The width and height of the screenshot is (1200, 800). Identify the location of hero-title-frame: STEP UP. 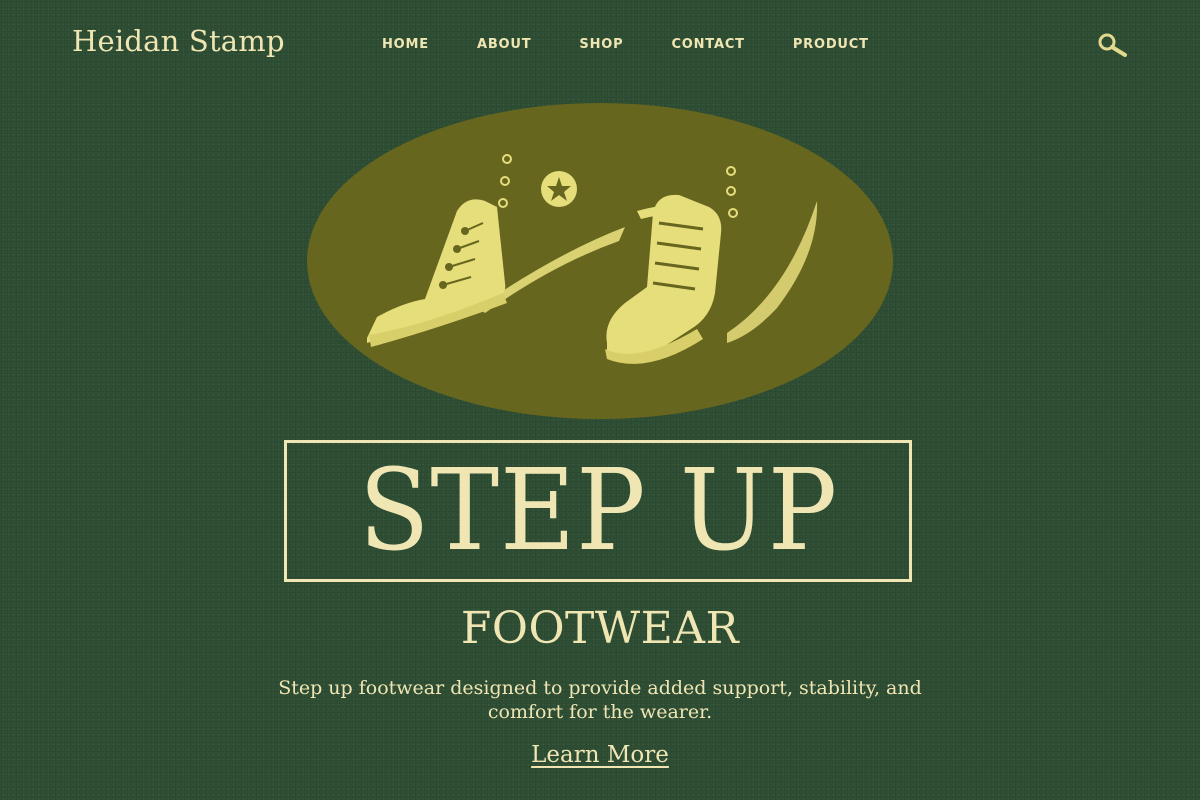
(598, 511).